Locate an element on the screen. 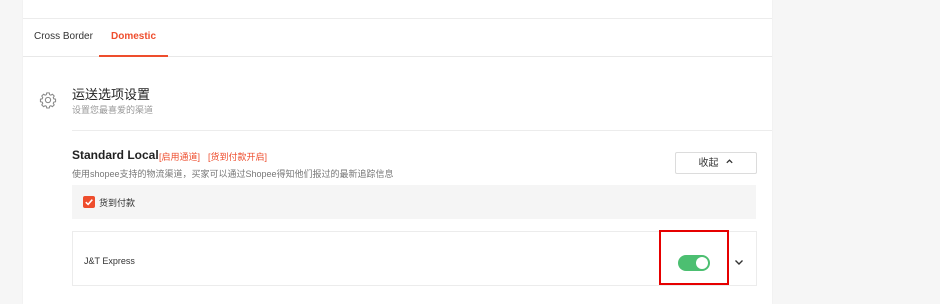 The width and height of the screenshot is (940, 304). cod-checkbox is located at coordinates (89, 202).